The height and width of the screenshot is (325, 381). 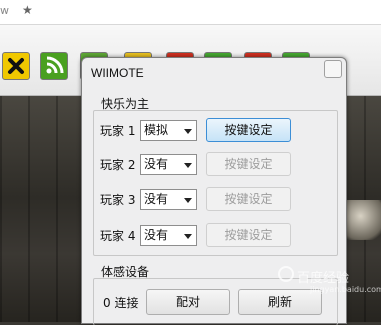 I want to click on player1-select-value: 模拟, so click(x=156, y=130).